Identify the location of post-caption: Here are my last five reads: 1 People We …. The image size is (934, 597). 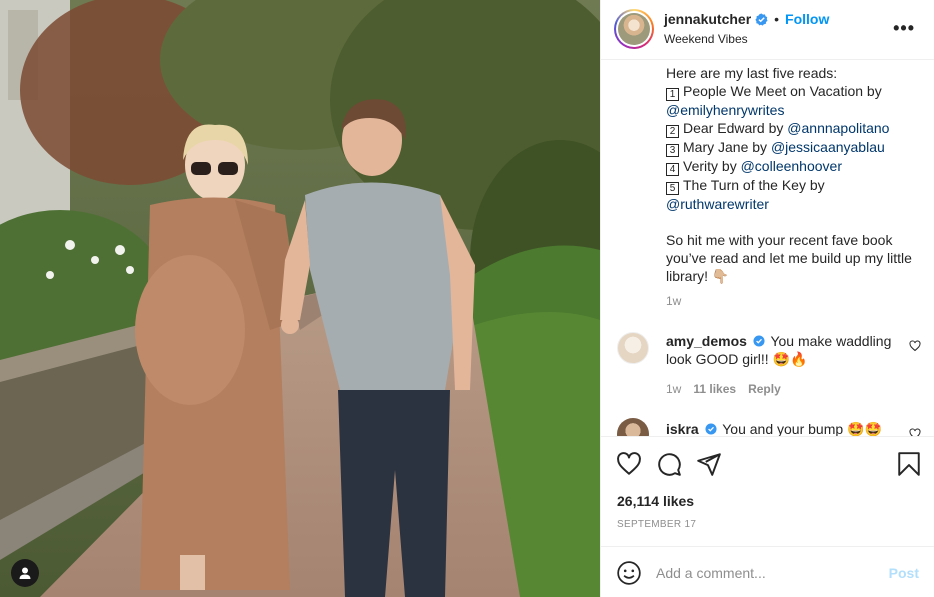
(797, 174).